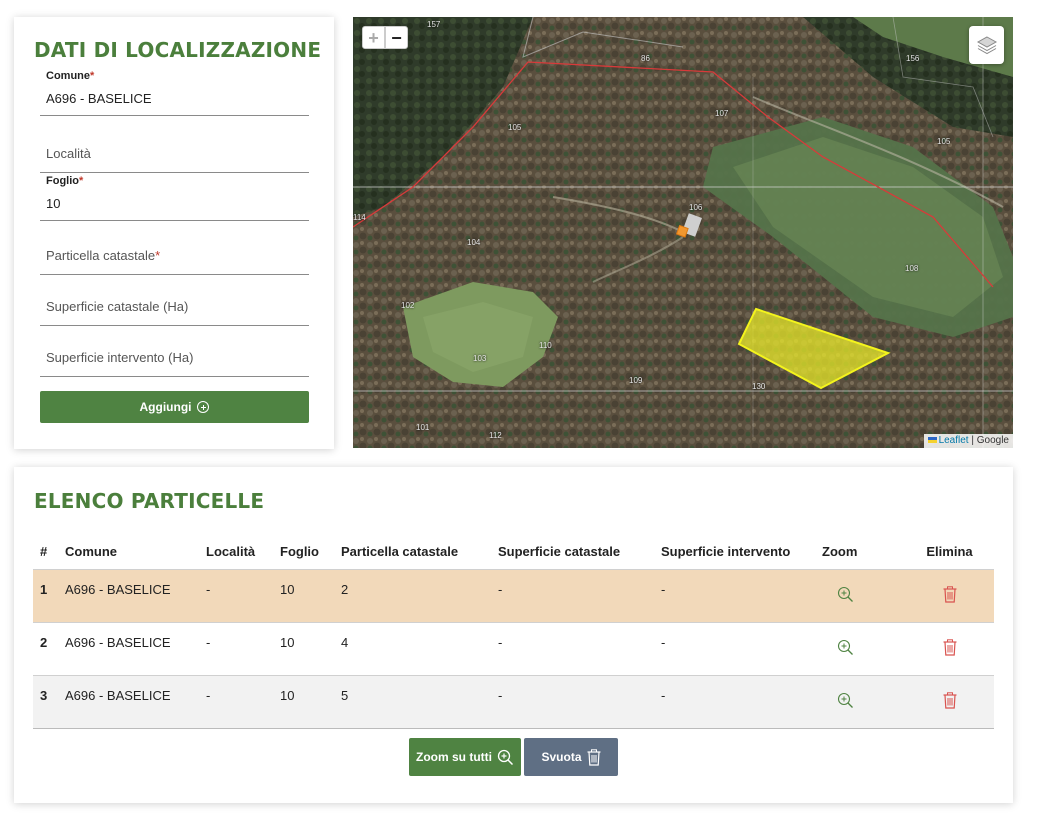 This screenshot has height=830, width=1063. I want to click on parcel-label: 86, so click(645, 58).